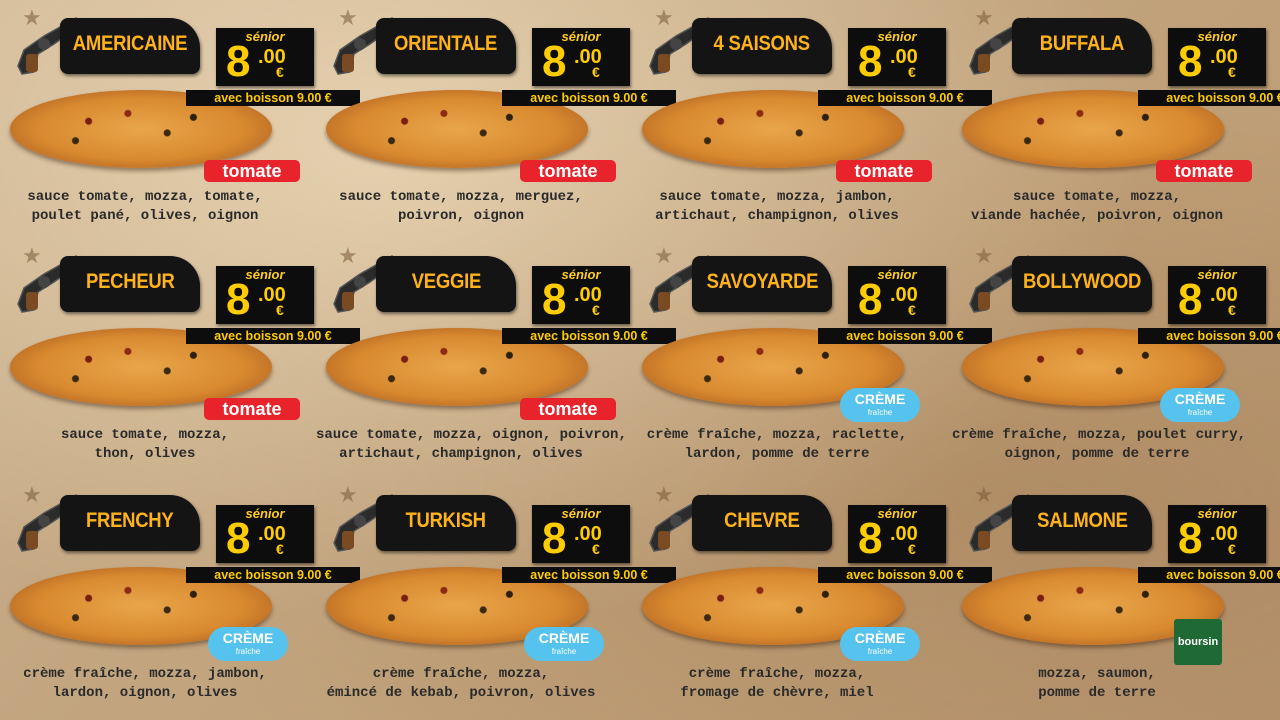  I want to click on pizza-name-plate: VEGGIE, so click(446, 284).